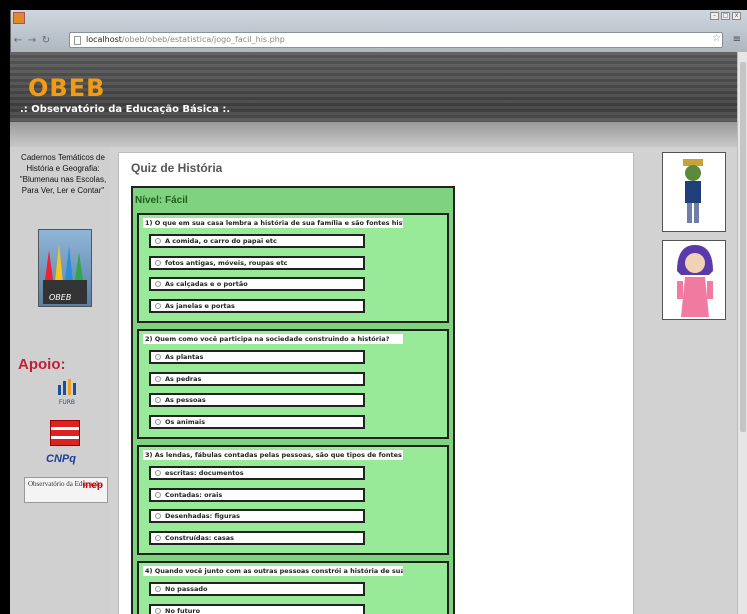  What do you see at coordinates (184, 357) in the screenshot?
I see `option-label: As plantas` at bounding box center [184, 357].